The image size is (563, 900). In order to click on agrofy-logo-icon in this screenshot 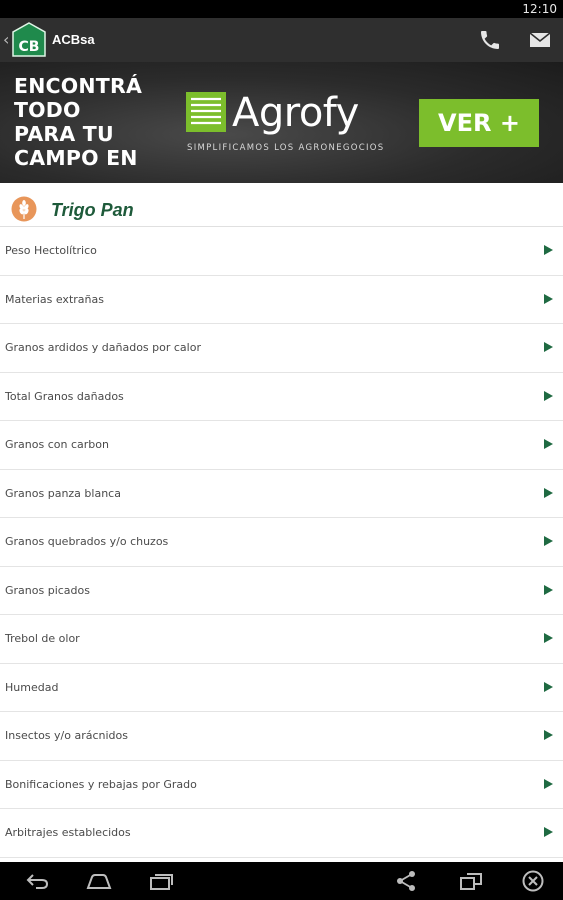, I will do `click(206, 112)`.